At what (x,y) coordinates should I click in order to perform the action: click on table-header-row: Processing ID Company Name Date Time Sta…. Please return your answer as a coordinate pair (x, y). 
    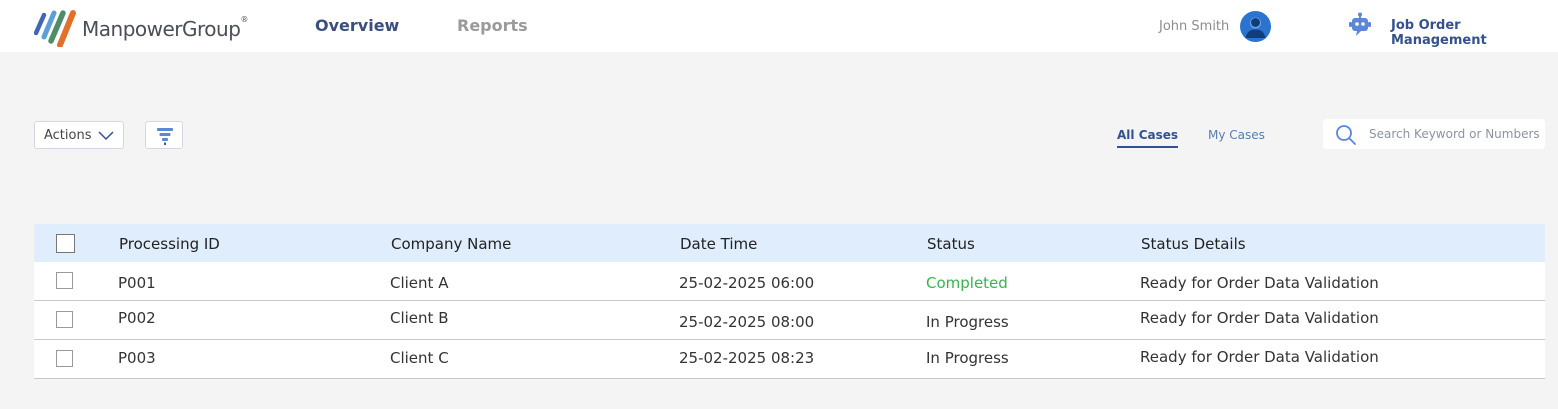
    Looking at the image, I should click on (789, 243).